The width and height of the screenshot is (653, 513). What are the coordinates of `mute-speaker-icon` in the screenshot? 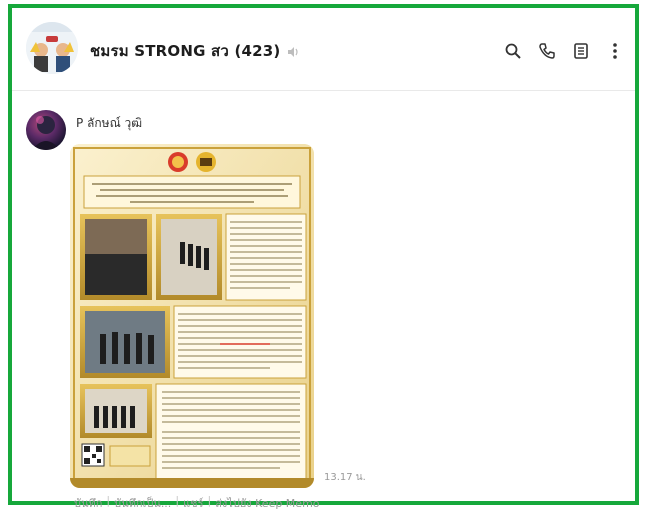 It's located at (293, 51).